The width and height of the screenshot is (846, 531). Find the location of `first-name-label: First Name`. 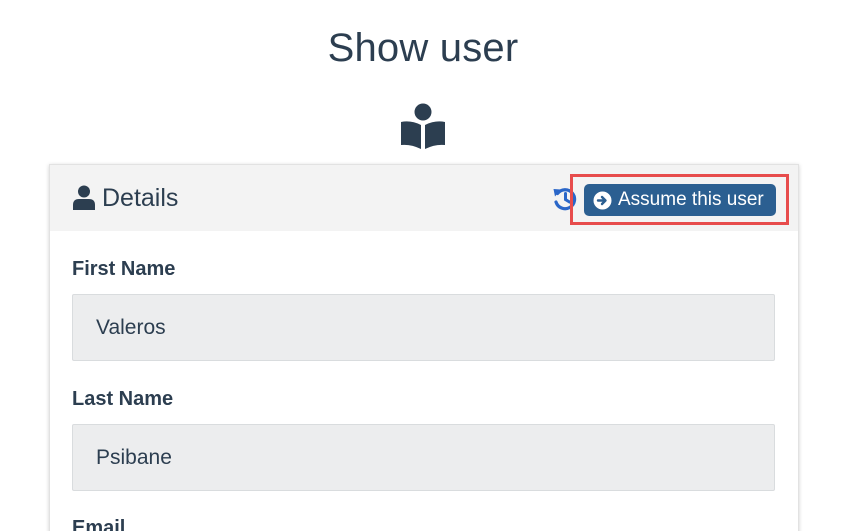

first-name-label: First Name is located at coordinates (124, 269).